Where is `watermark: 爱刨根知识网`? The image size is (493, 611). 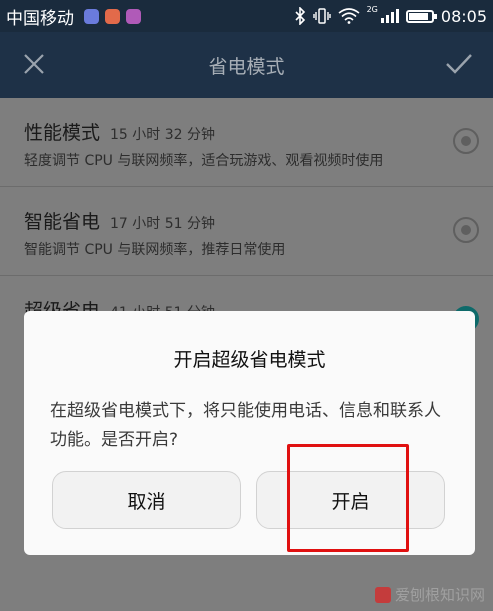 watermark: 爱刨根知识网 is located at coordinates (429, 594).